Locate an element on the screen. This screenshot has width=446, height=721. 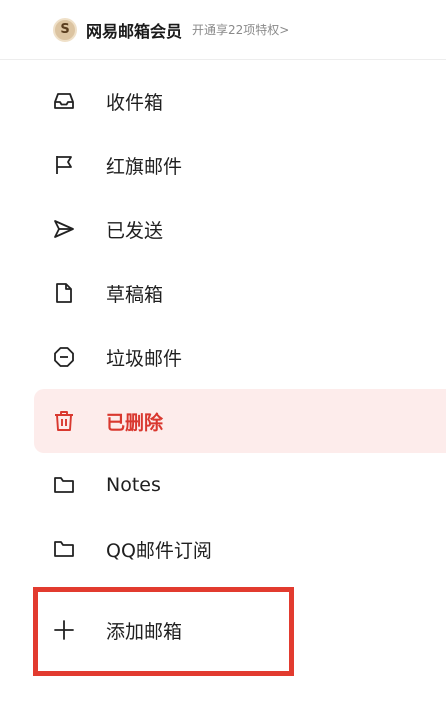
folder-label: 垃圾邮件 is located at coordinates (144, 358).